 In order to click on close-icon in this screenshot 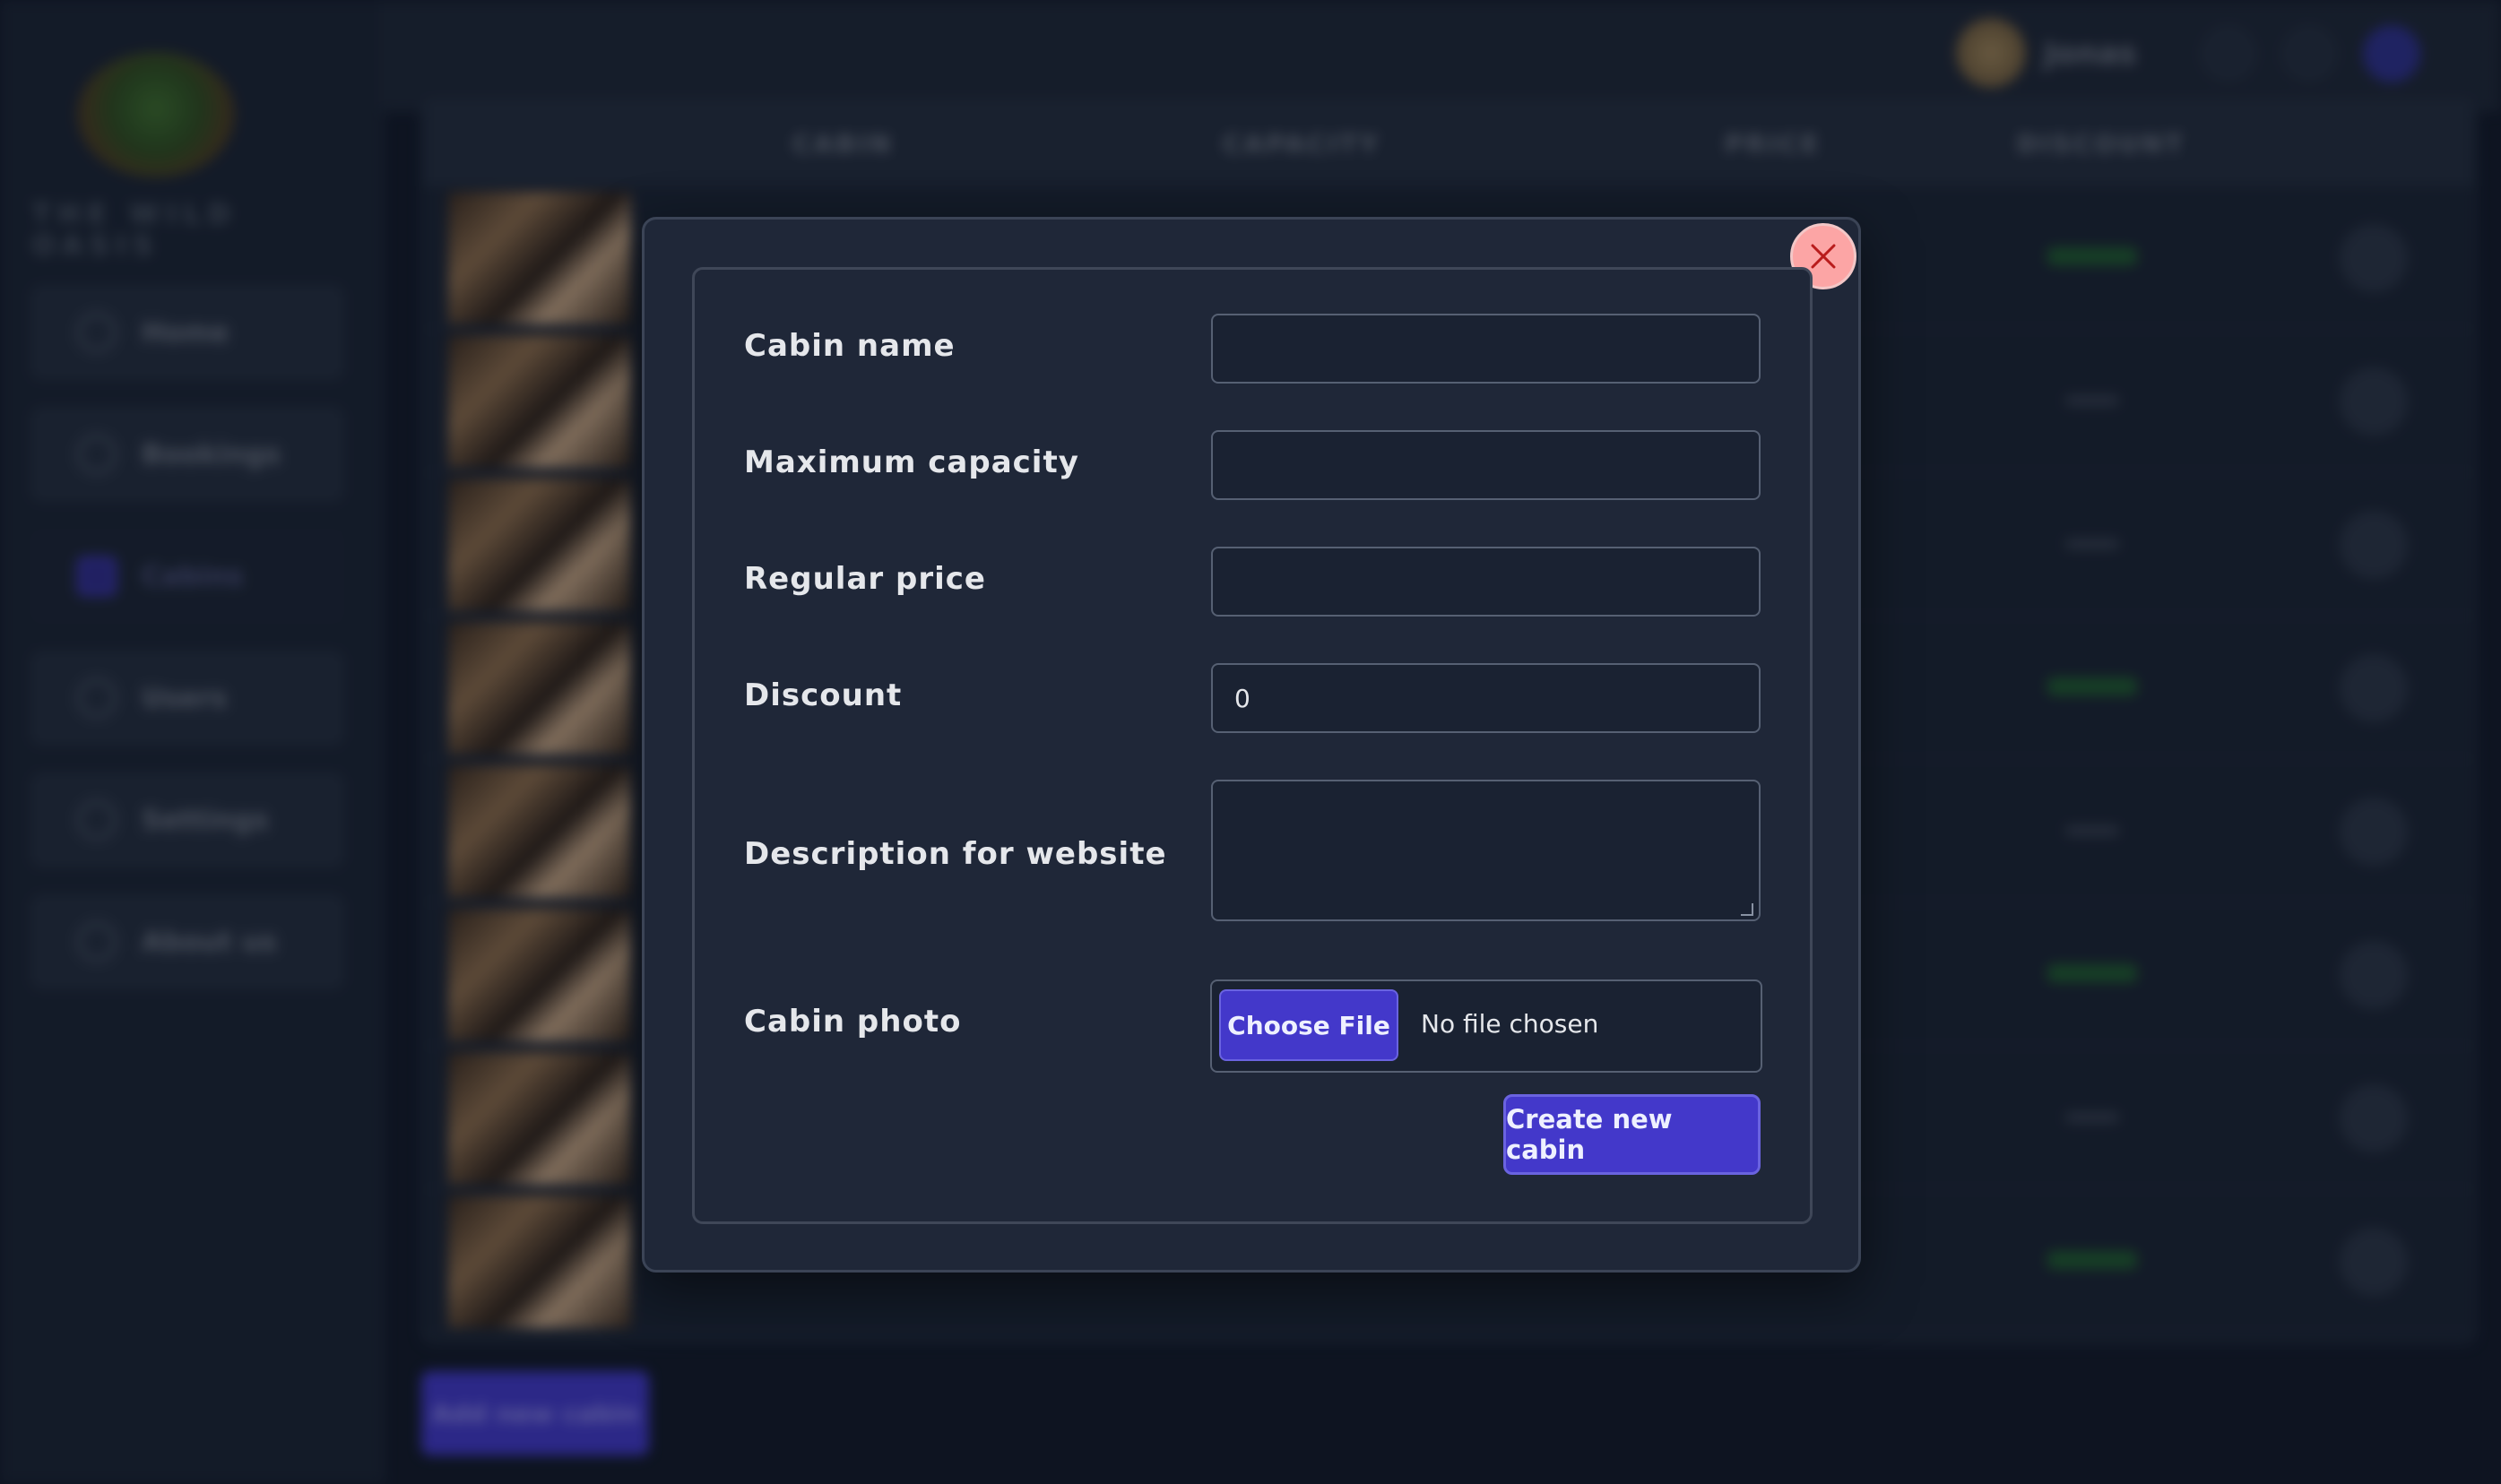, I will do `click(1823, 256)`.